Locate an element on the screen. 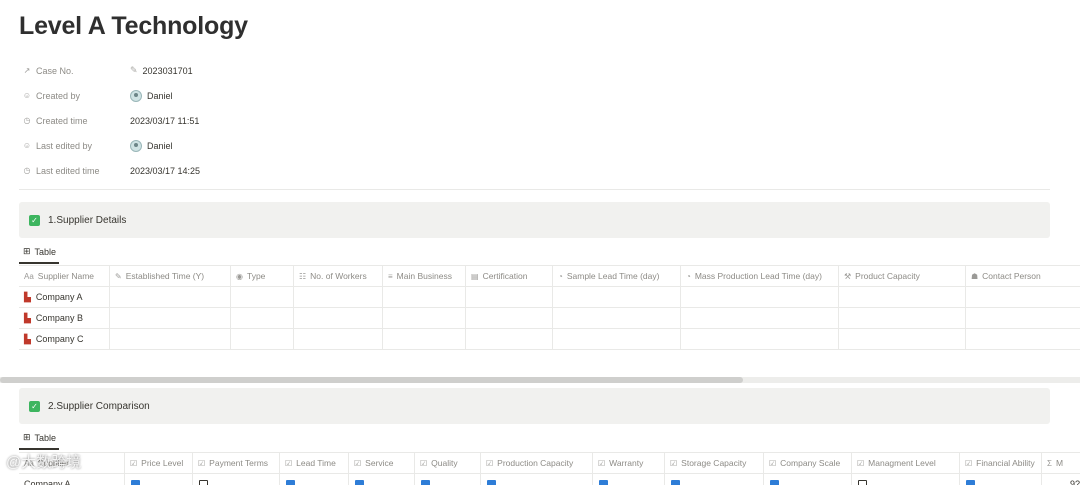  supplier-name-cell: ▙ Company C is located at coordinates (64, 339).